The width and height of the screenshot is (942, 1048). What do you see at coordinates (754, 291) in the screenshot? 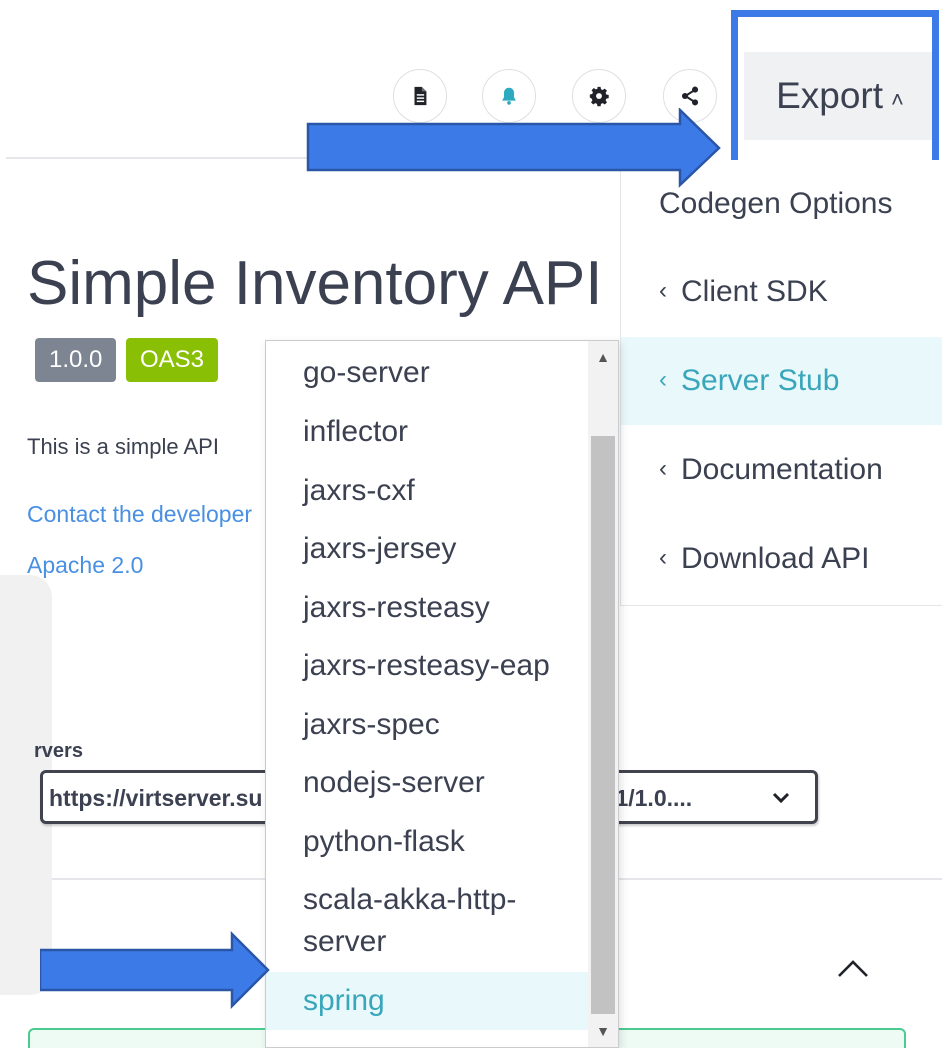
I see `menu-item-label: Client SDK` at bounding box center [754, 291].